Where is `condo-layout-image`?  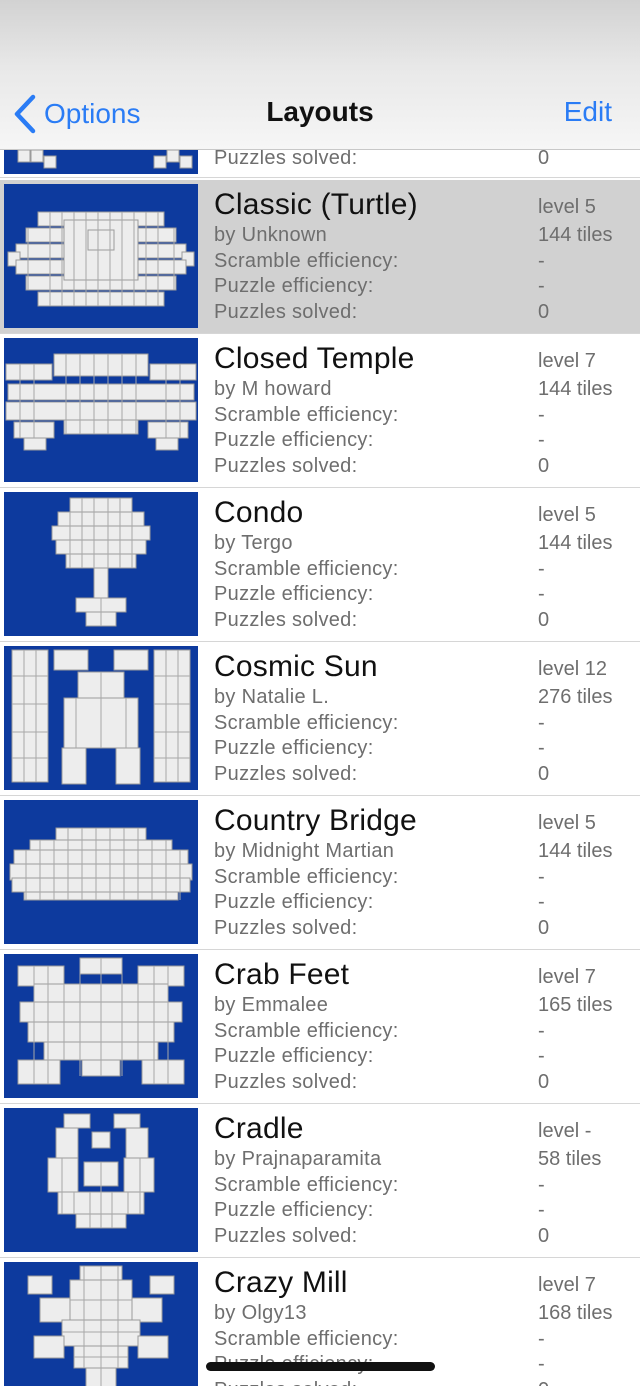 condo-layout-image is located at coordinates (101, 562).